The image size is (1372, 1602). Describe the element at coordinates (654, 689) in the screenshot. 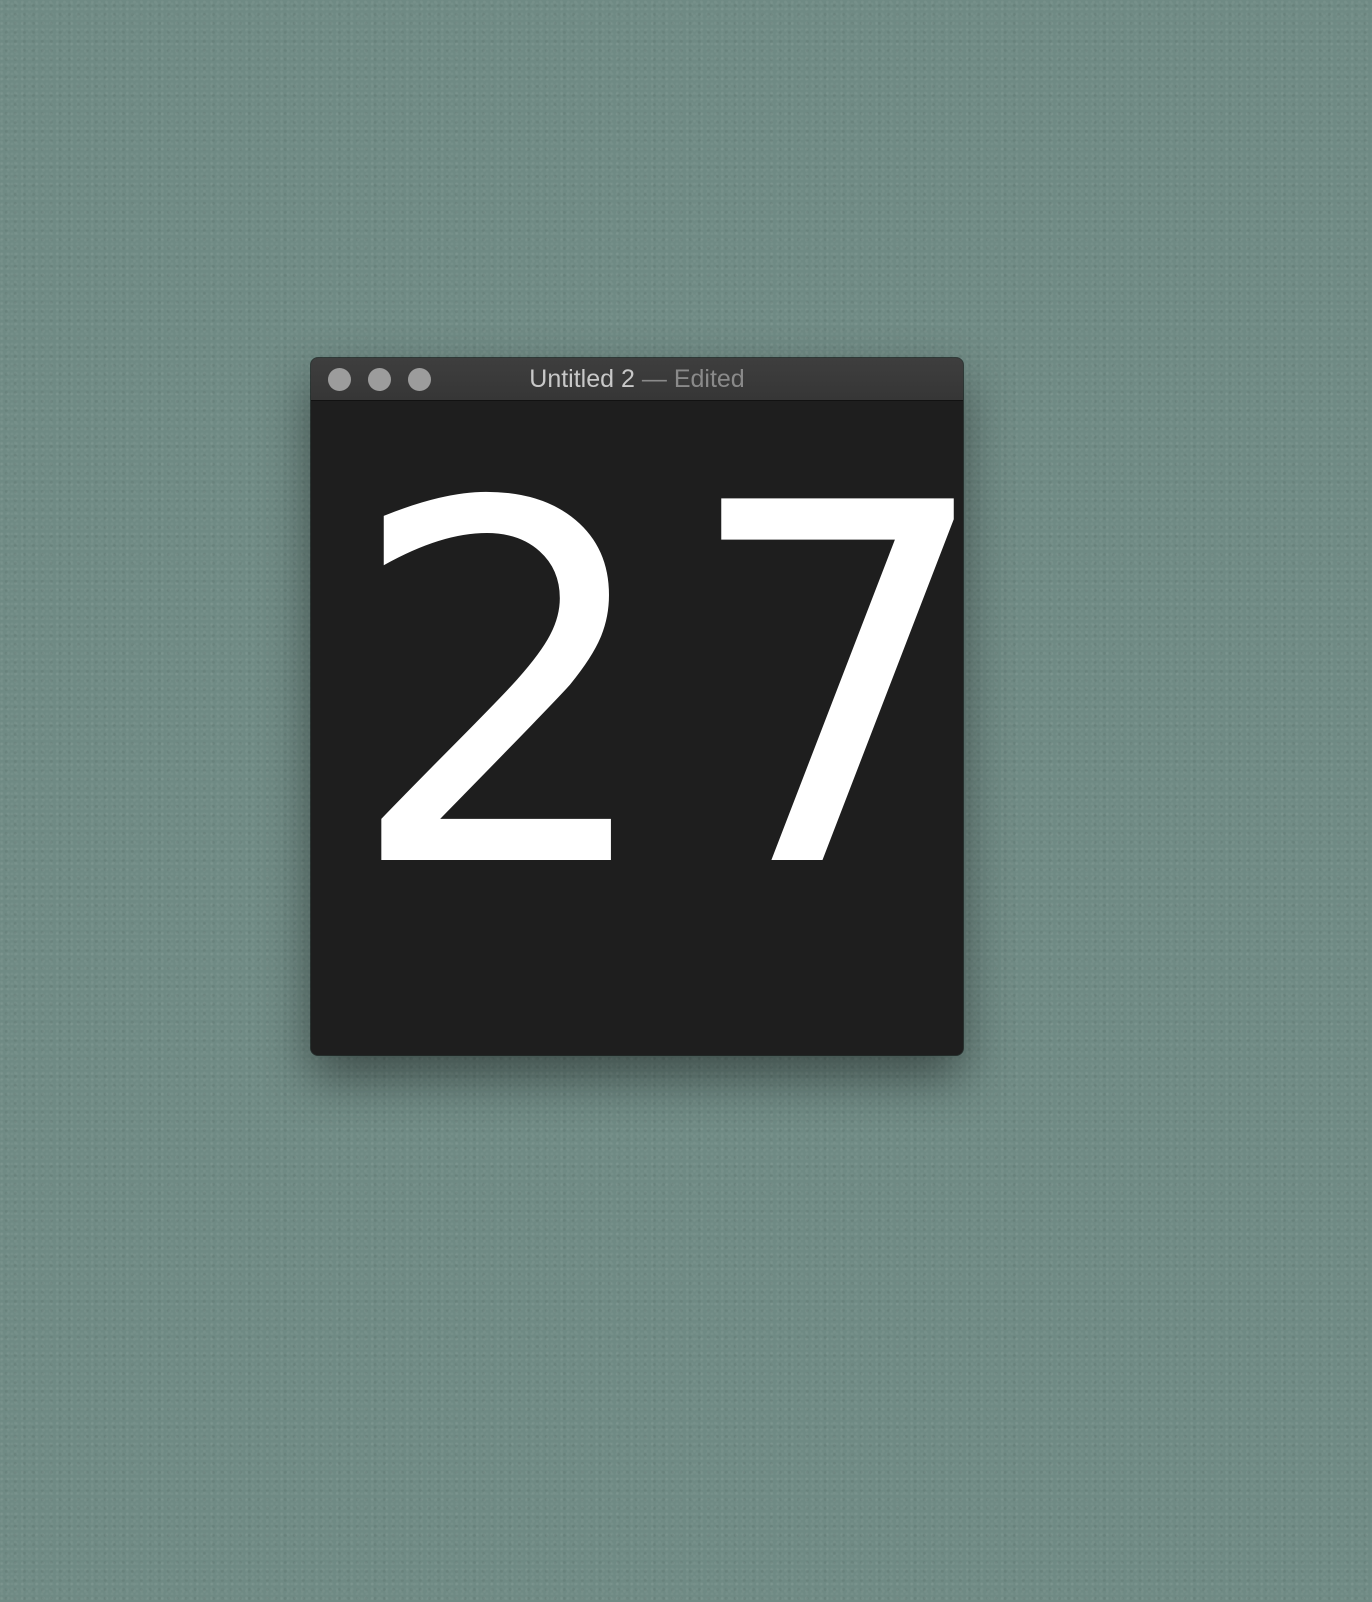

I see `document-text: 27` at that location.